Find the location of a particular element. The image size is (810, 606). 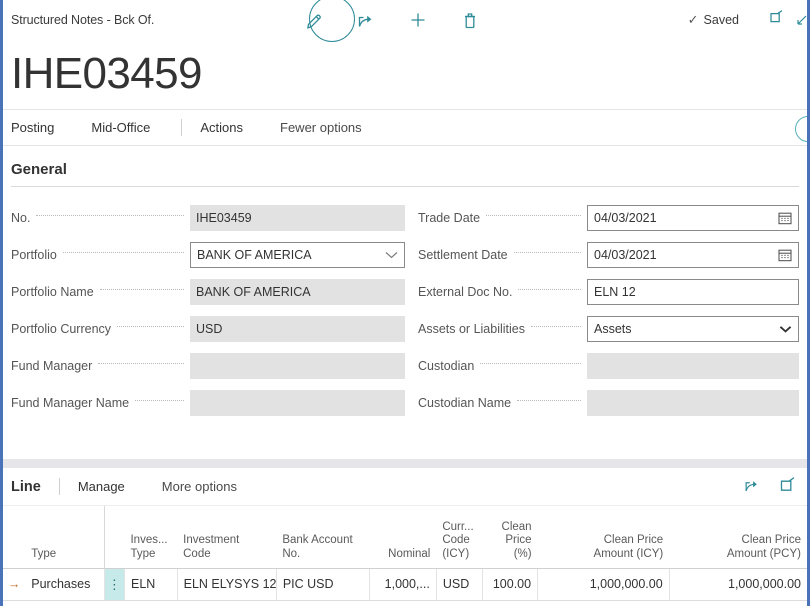

field-assets-or-liabilities-select: Assets is located at coordinates (693, 328).